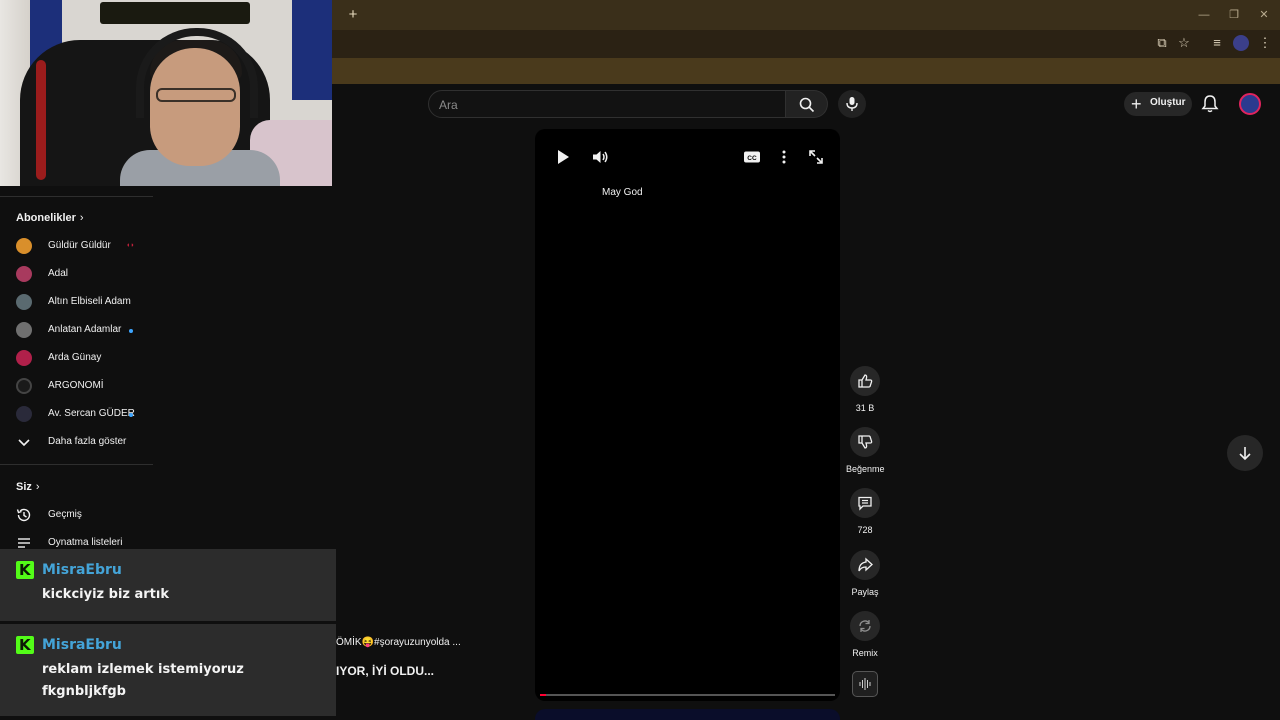  I want to click on create-button: + Oluştur, so click(1158, 104).